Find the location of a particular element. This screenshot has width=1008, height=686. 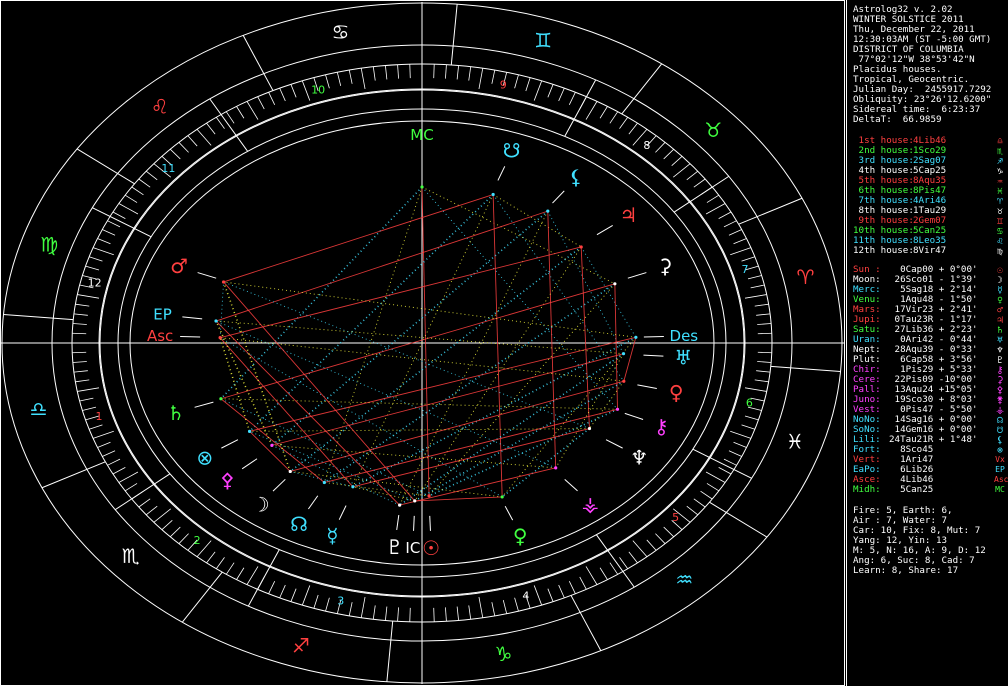

planet-icon: ♂ is located at coordinates (179, 266).